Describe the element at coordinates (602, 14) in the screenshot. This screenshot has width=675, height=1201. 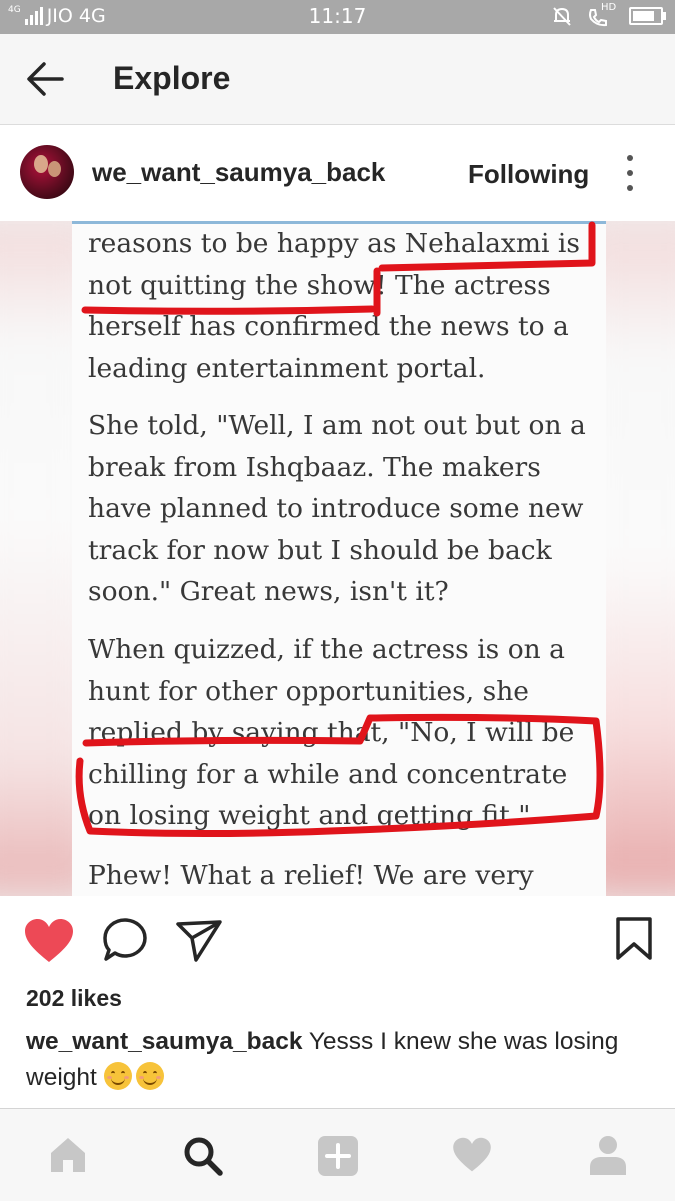
I see `hd-call-icon: HD` at that location.